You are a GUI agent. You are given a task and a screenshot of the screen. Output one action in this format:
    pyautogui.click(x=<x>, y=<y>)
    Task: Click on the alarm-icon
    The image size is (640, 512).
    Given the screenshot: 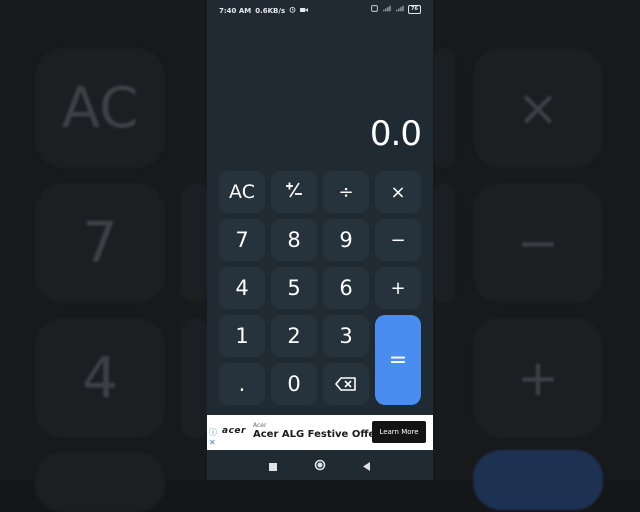 What is the action you would take?
    pyautogui.click(x=292, y=10)
    